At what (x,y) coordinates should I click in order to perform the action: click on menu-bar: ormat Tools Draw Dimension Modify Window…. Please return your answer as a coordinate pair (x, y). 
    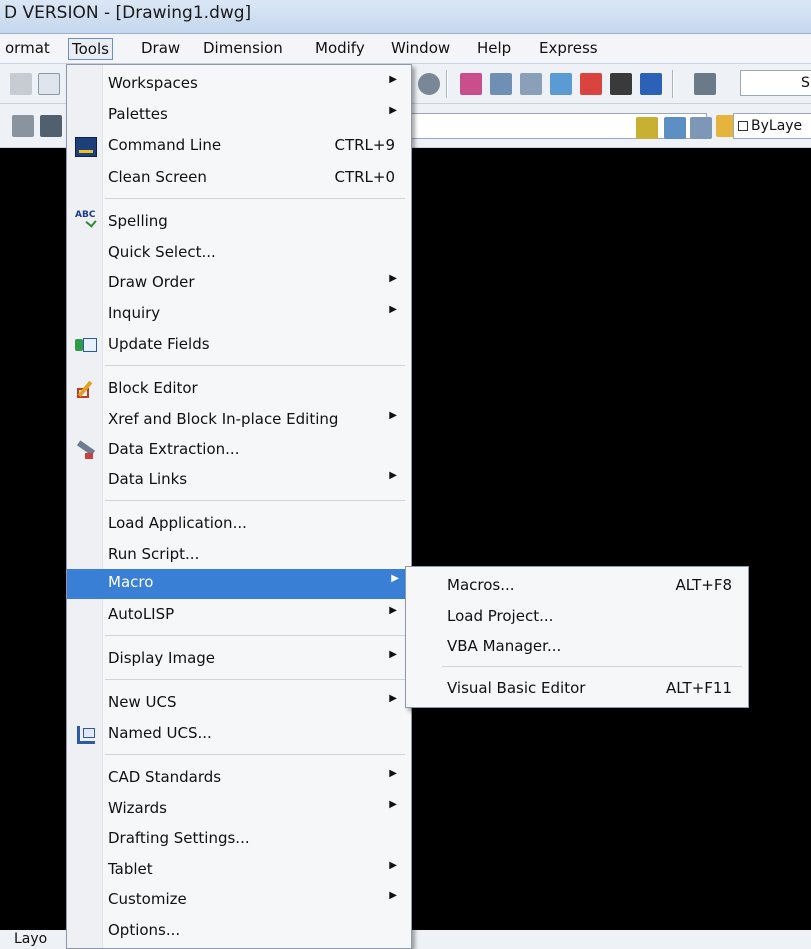
    Looking at the image, I should click on (405, 49).